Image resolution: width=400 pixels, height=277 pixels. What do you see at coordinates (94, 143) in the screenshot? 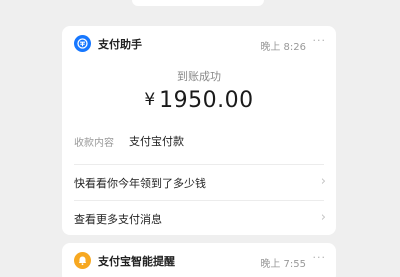
I see `content-label: 收款内容` at bounding box center [94, 143].